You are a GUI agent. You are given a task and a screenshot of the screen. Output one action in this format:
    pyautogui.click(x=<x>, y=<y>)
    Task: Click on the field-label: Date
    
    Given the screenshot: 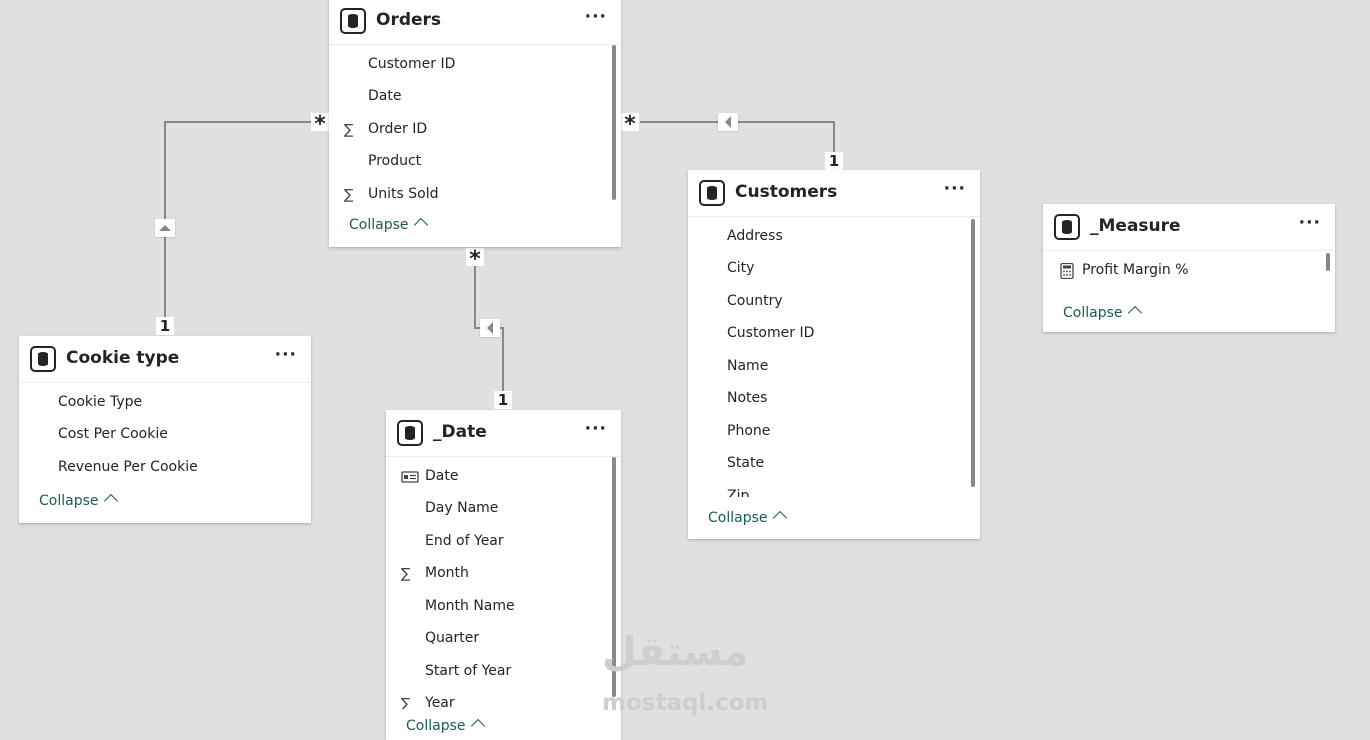 What is the action you would take?
    pyautogui.click(x=385, y=96)
    